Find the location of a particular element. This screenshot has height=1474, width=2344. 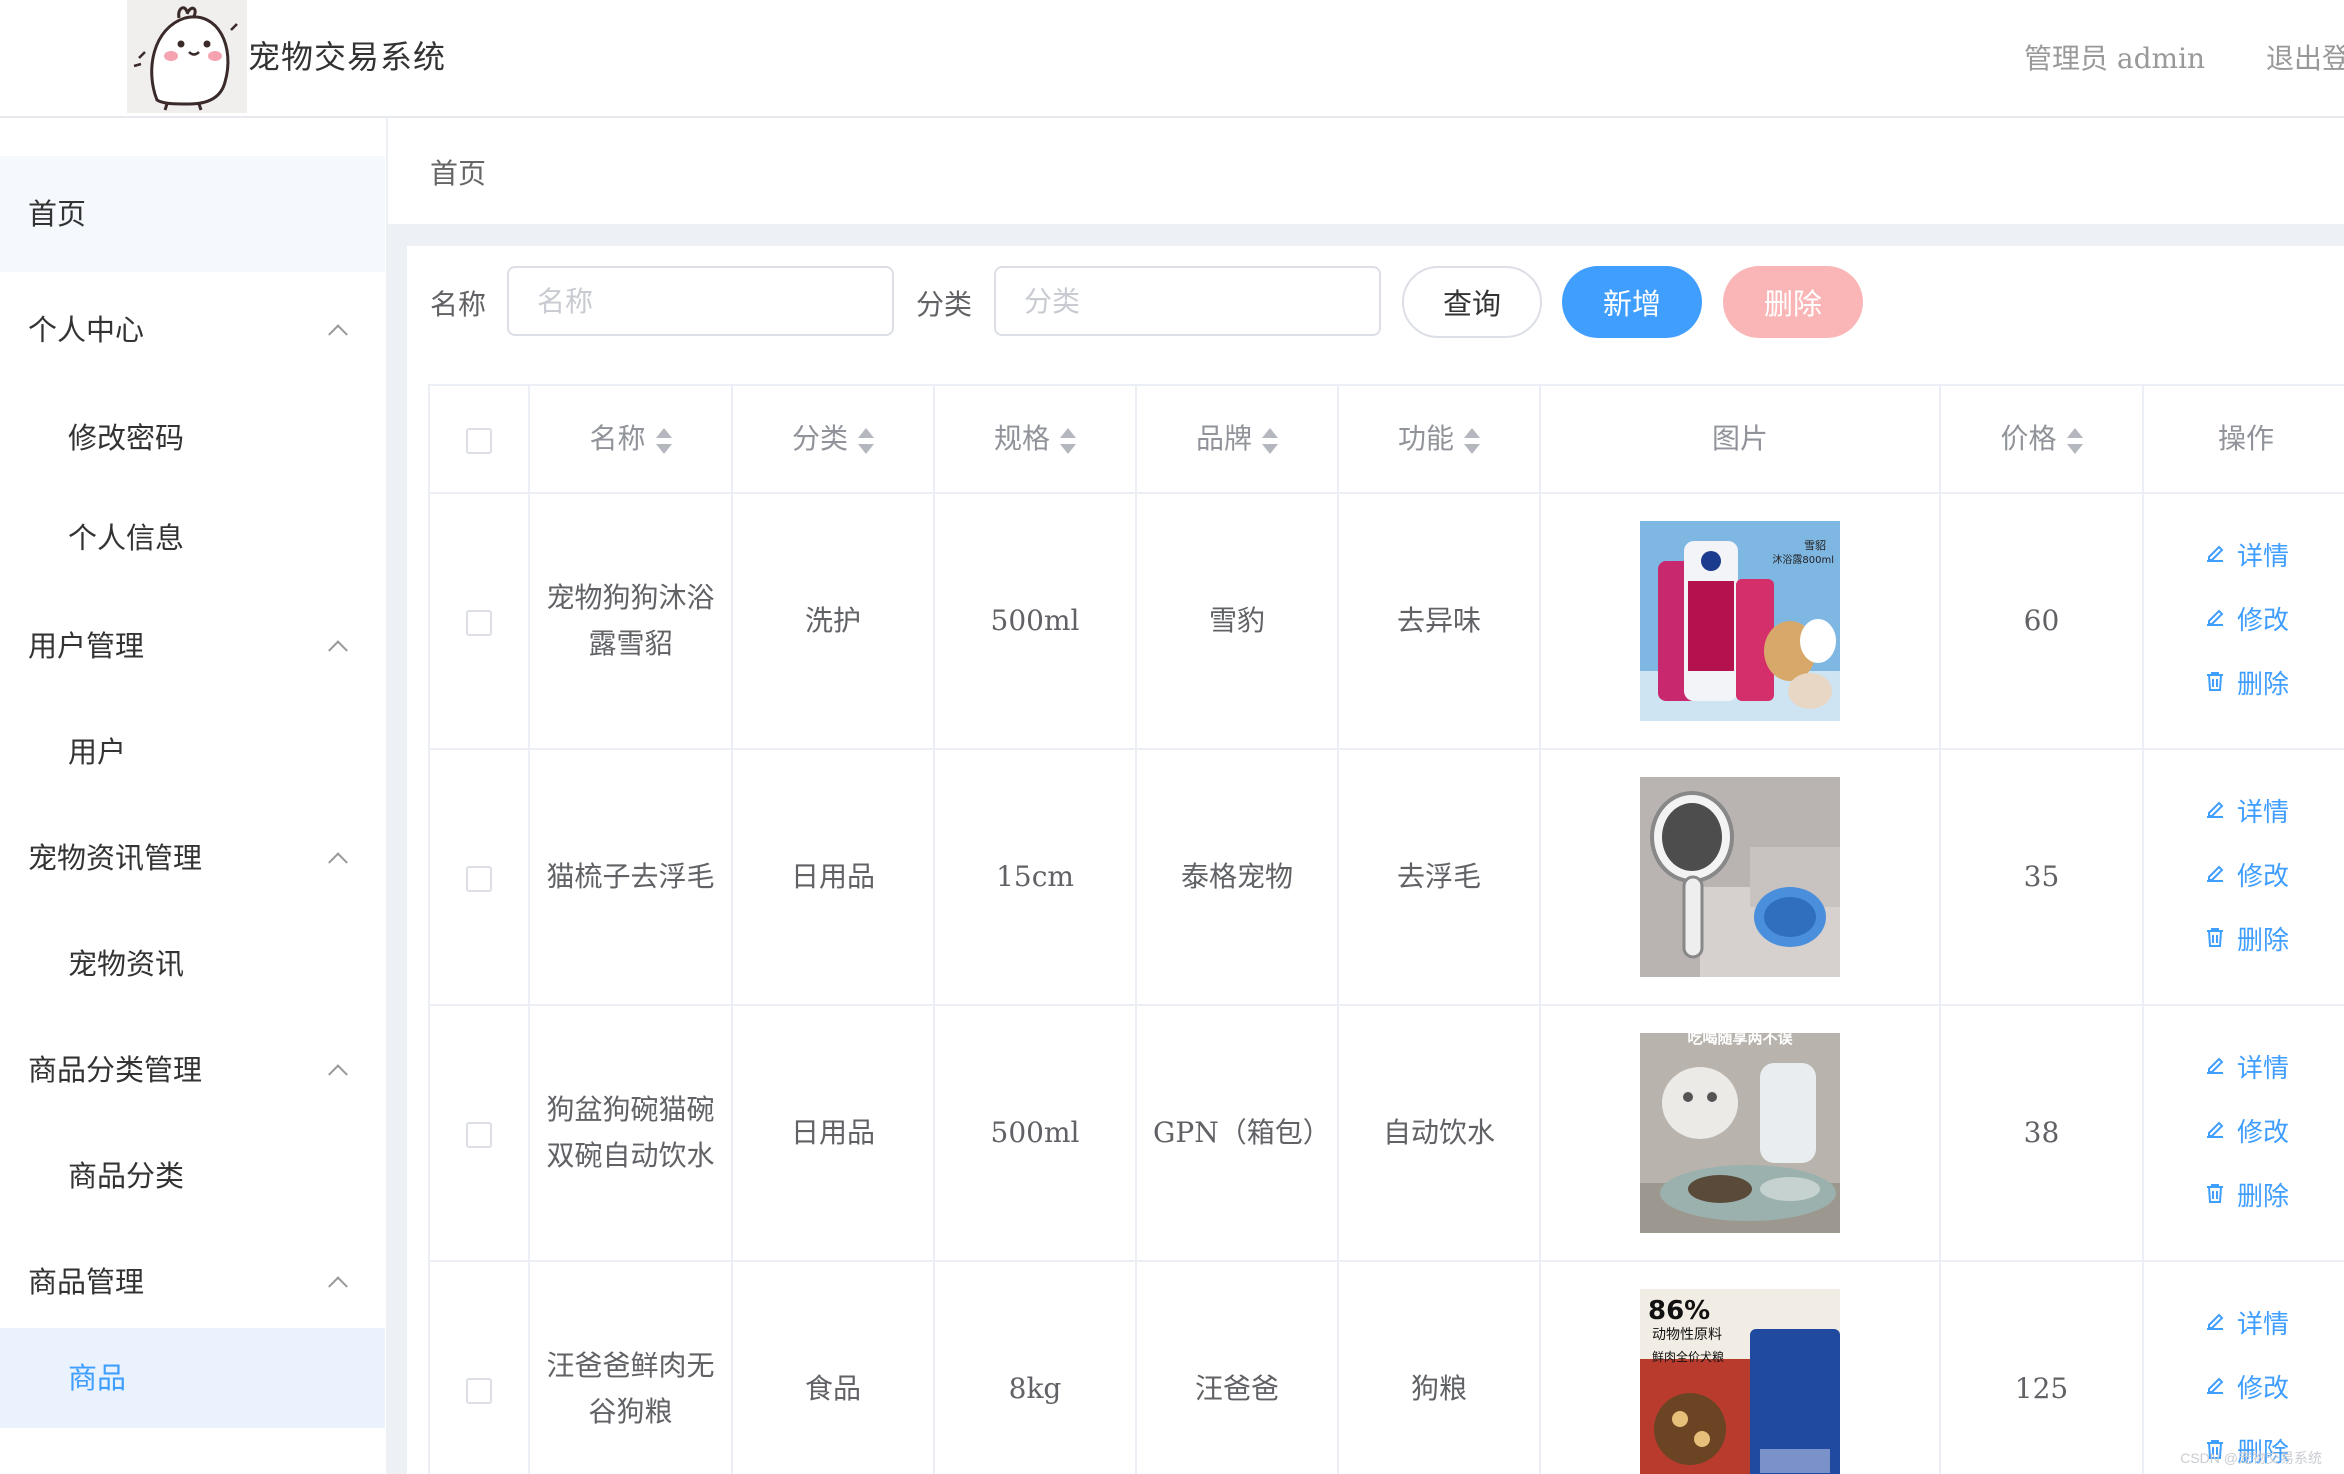

sidebar-item-label: 修改密码 is located at coordinates (126, 438).